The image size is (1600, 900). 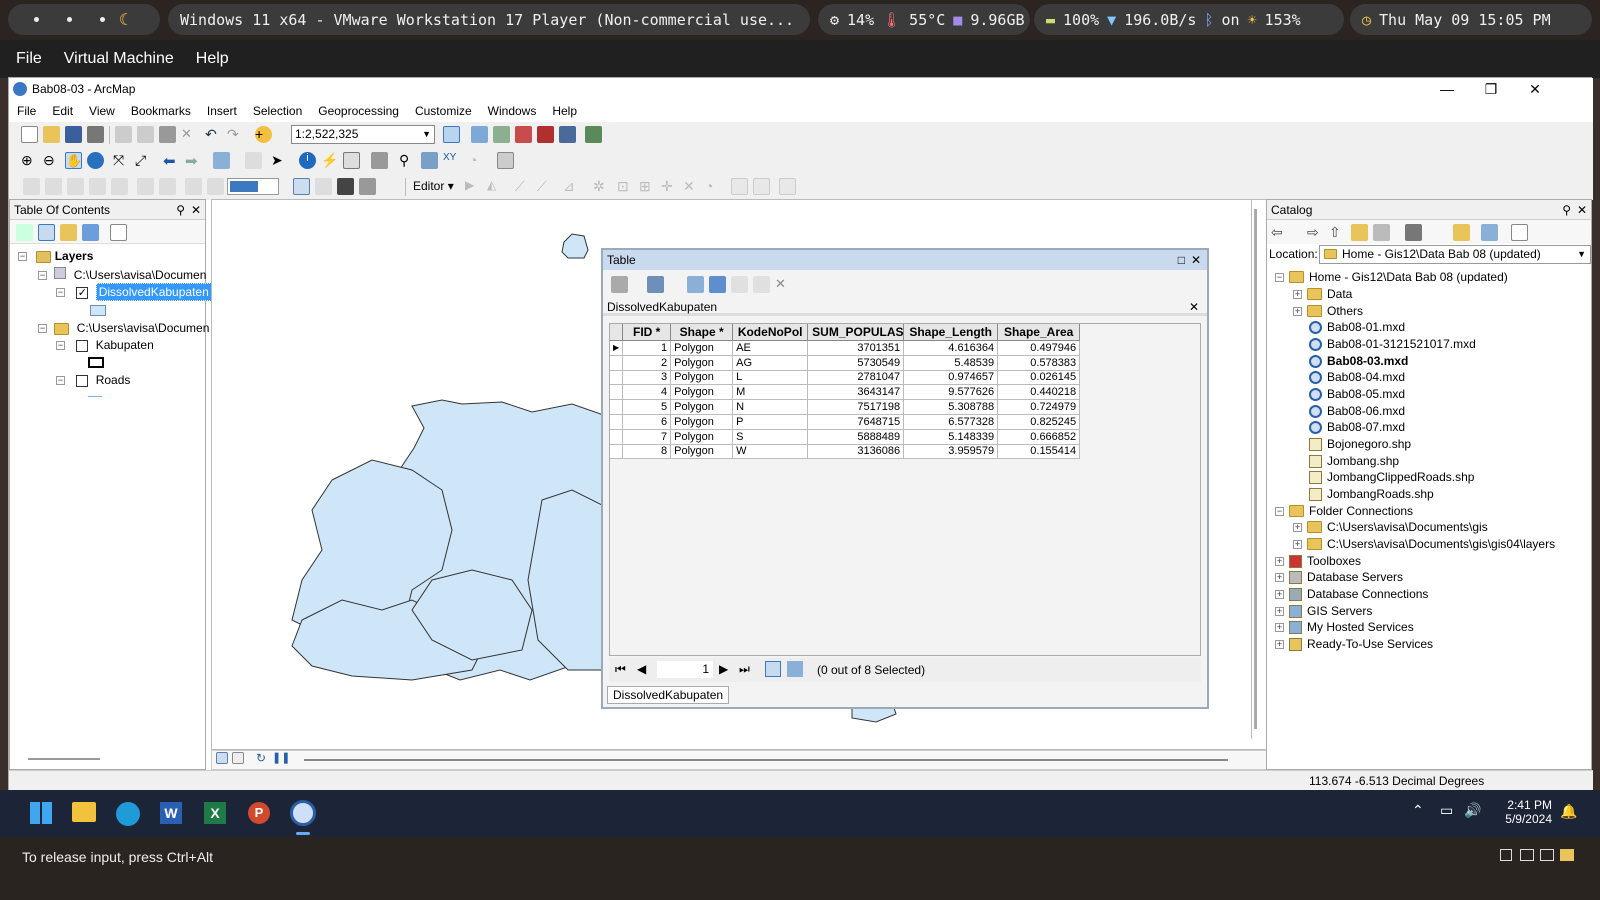 What do you see at coordinates (1472, 810) in the screenshot?
I see `volume-icon: 🔊` at bounding box center [1472, 810].